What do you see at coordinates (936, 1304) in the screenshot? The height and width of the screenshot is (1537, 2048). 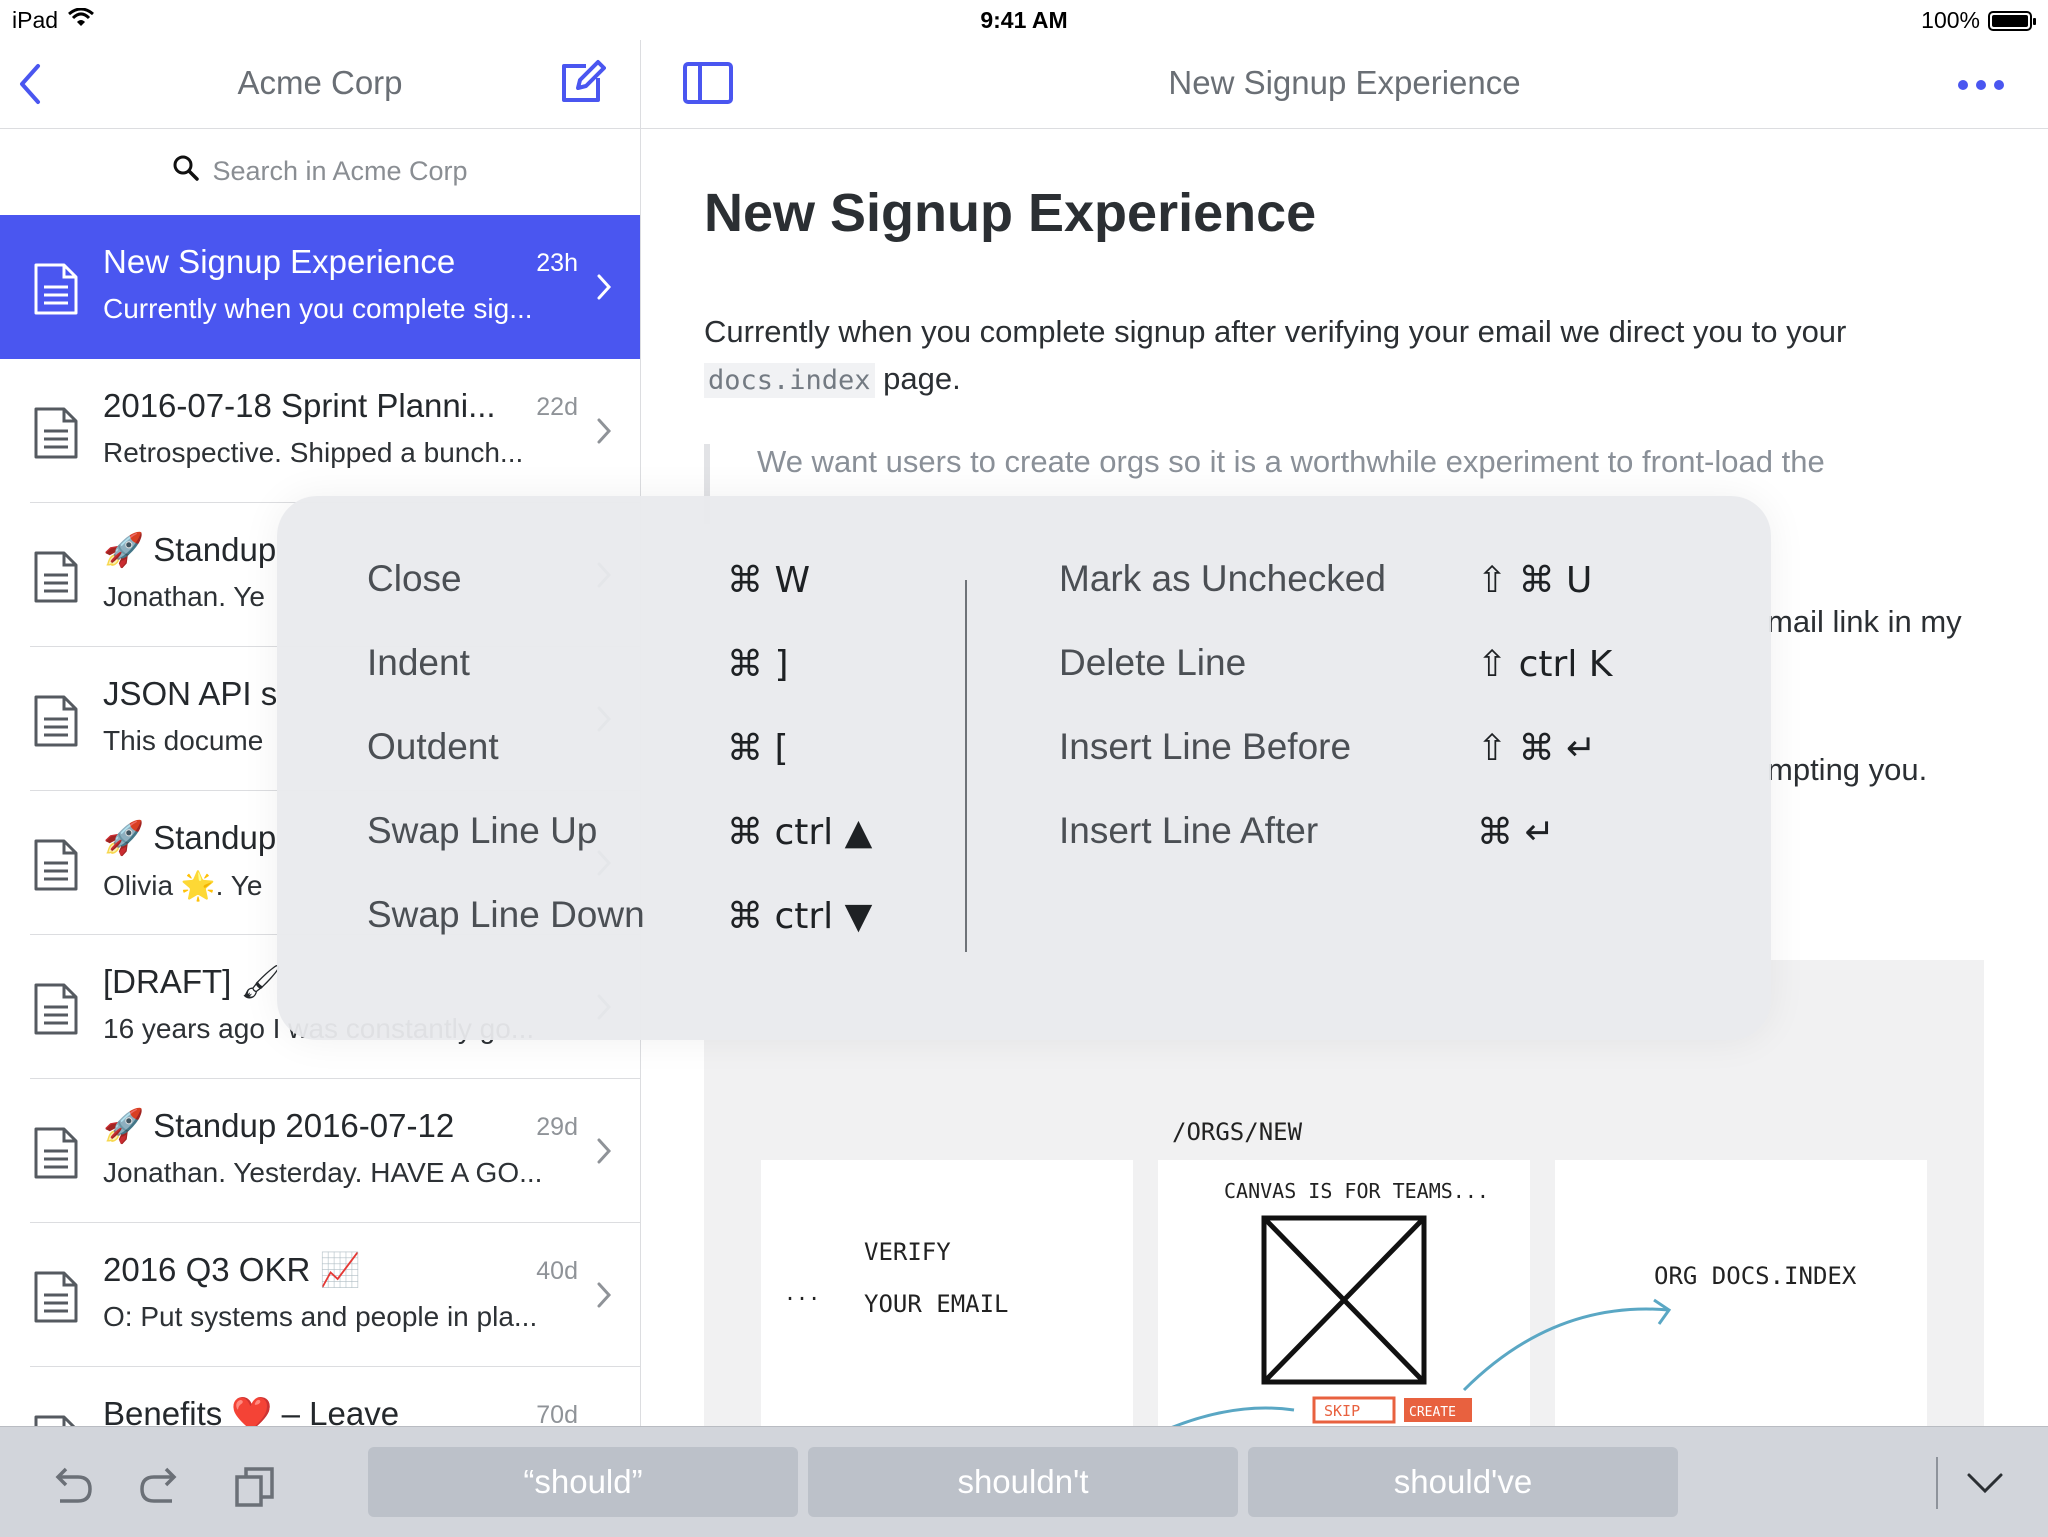 I see `sketch-email-label: YOUR EMAIL` at bounding box center [936, 1304].